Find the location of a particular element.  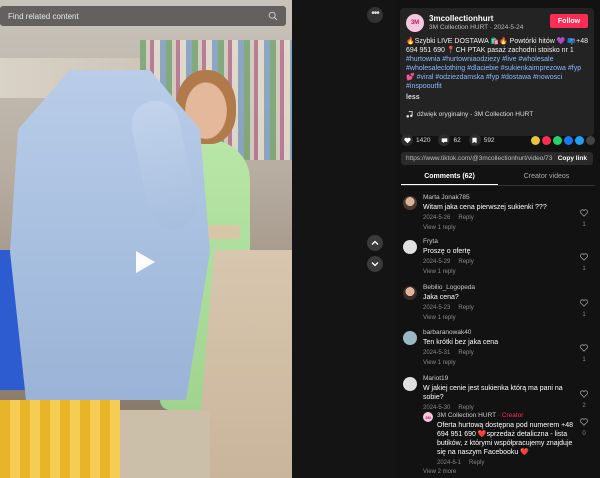

comment-button is located at coordinates (444, 140).